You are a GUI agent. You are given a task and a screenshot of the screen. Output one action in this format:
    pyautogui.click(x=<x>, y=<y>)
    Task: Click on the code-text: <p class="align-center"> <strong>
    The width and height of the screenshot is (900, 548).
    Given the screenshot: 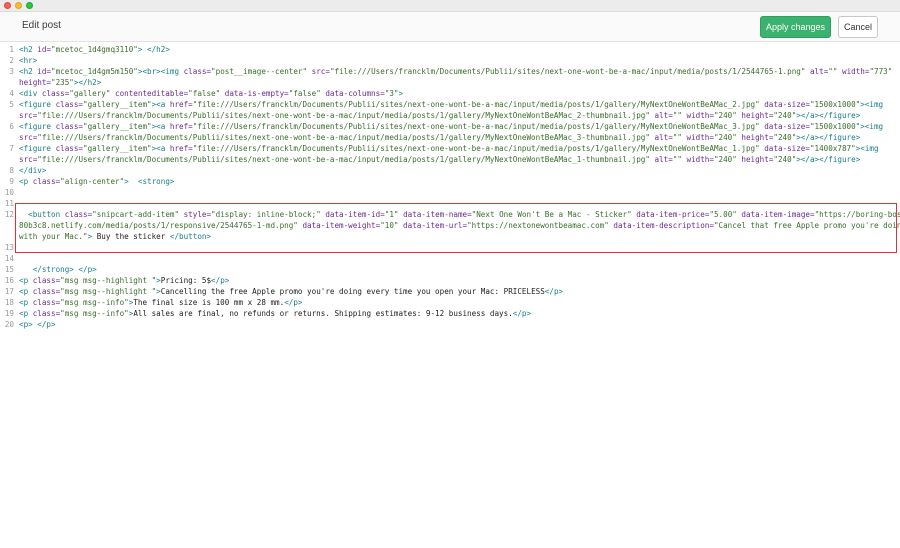 What is the action you would take?
    pyautogui.click(x=96, y=181)
    